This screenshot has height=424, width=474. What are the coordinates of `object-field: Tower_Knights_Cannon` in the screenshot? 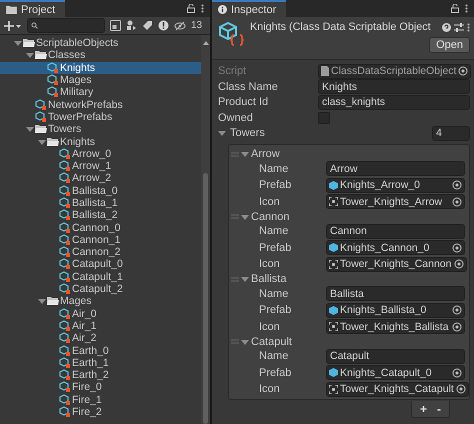 It's located at (396, 264).